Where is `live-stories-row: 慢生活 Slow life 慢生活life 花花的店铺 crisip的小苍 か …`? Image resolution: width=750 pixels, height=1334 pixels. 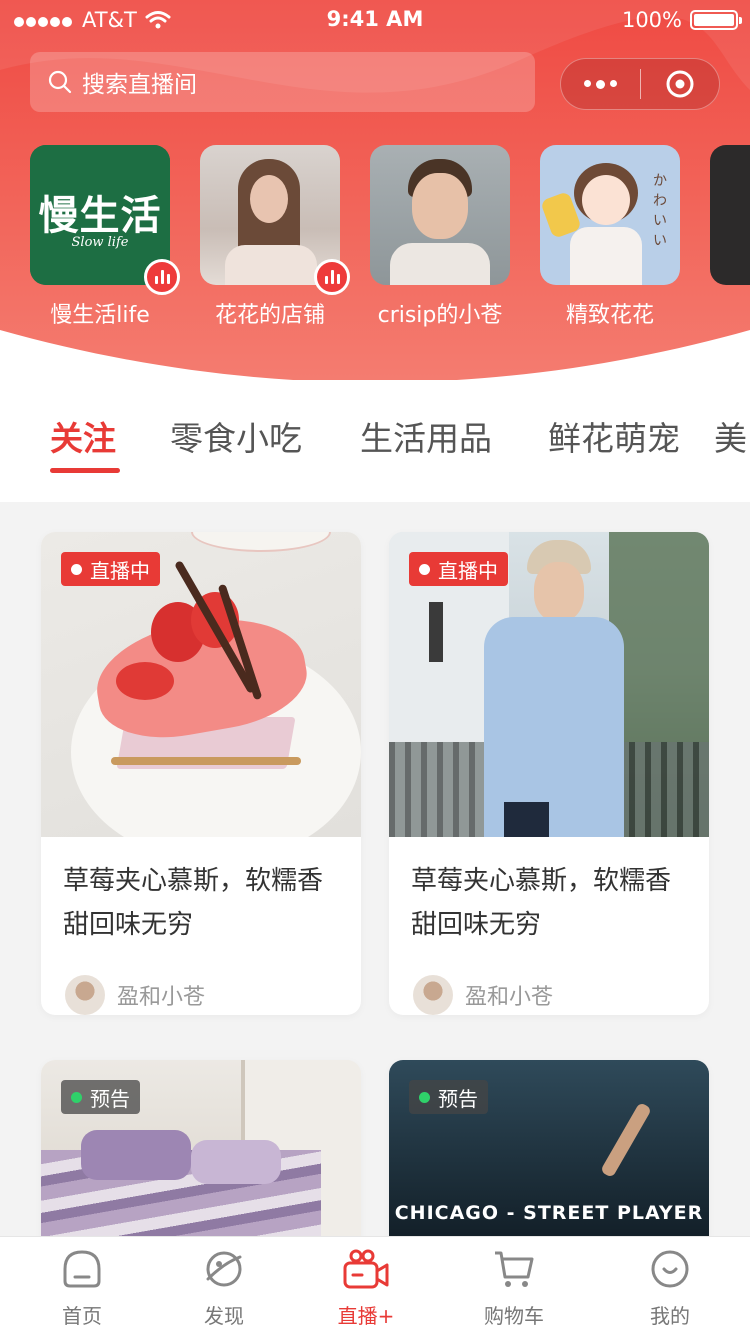
live-stories-row: 慢生活 Slow life 慢生活life 花花的店铺 crisip的小苍 か … is located at coordinates (375, 240).